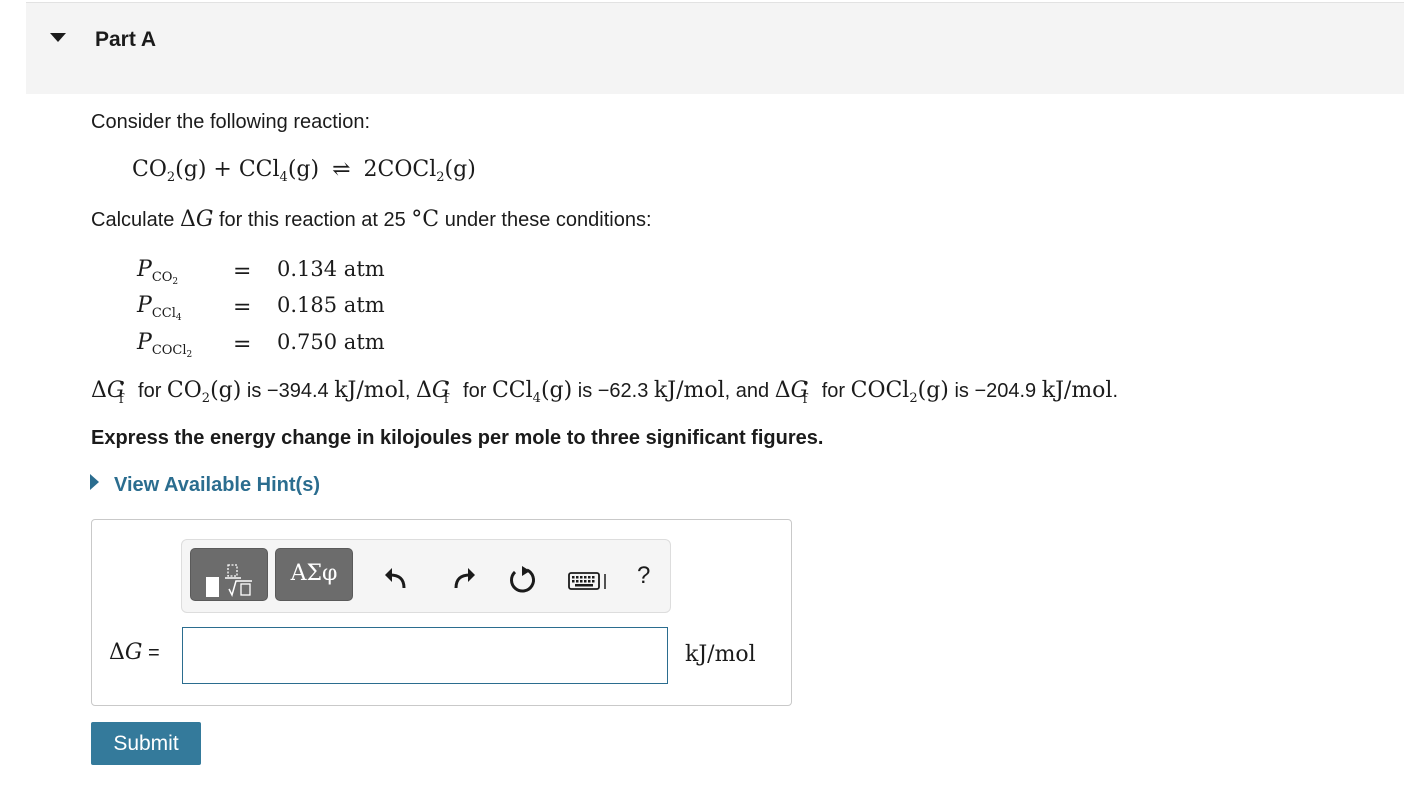 The width and height of the screenshot is (1404, 794). I want to click on reactant-ccl4: CCl4(g), so click(279, 171).